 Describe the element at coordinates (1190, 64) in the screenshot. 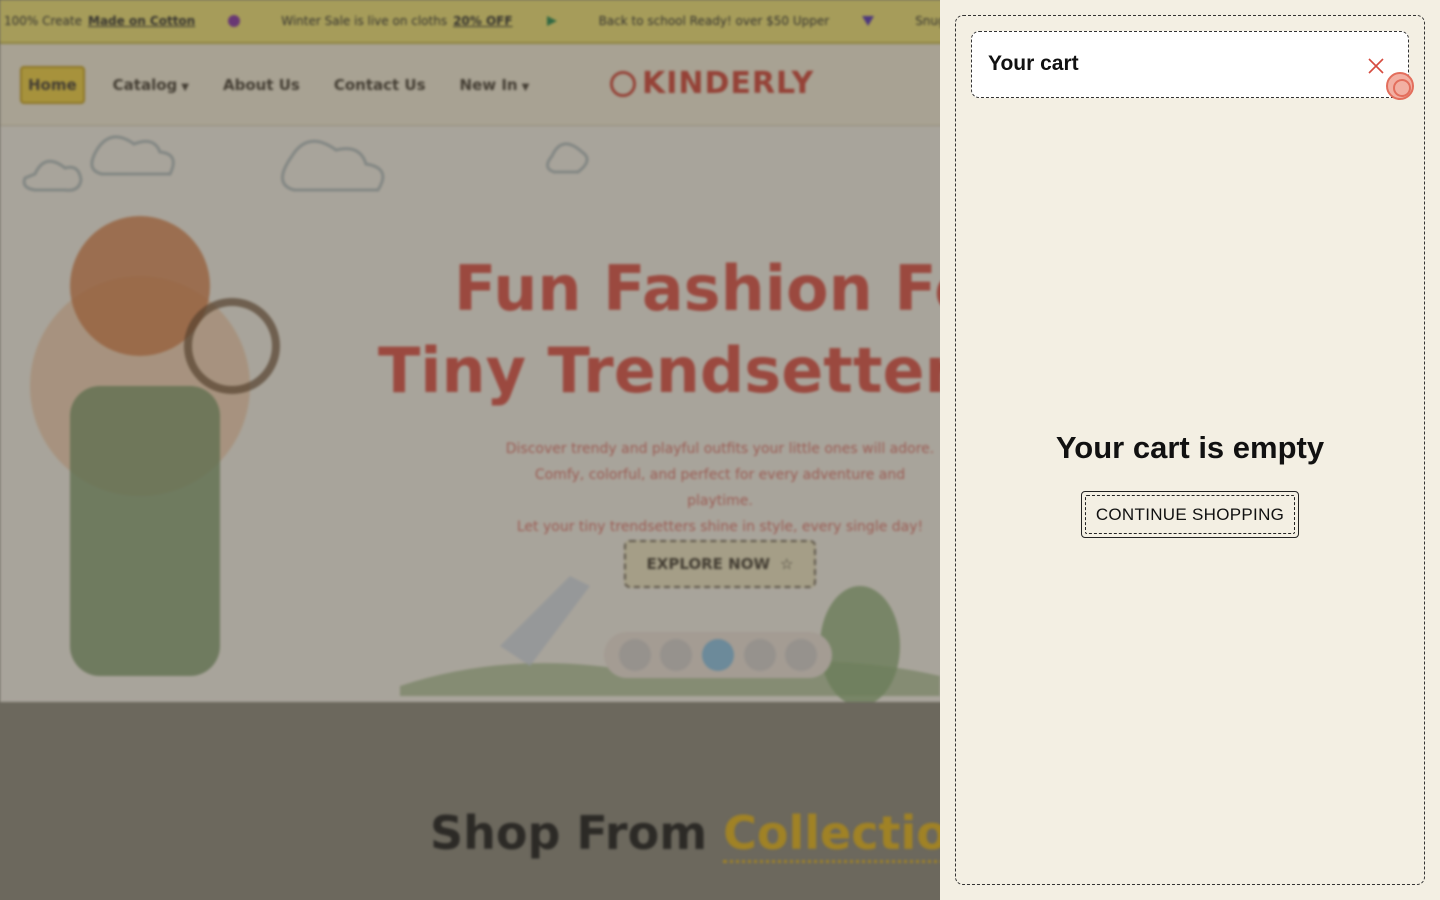

I see `cart-drawer-header: Your cart` at that location.